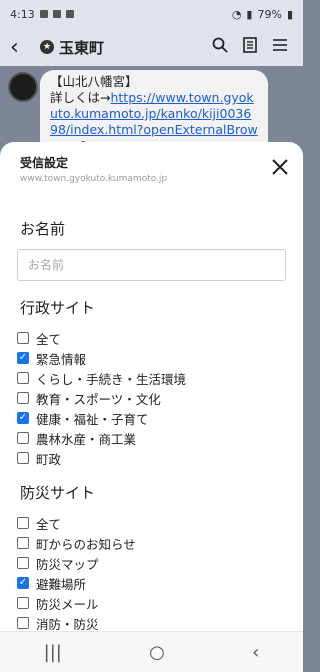 This screenshot has height=672, width=320. I want to click on wifi-icon: ◔, so click(236, 14).